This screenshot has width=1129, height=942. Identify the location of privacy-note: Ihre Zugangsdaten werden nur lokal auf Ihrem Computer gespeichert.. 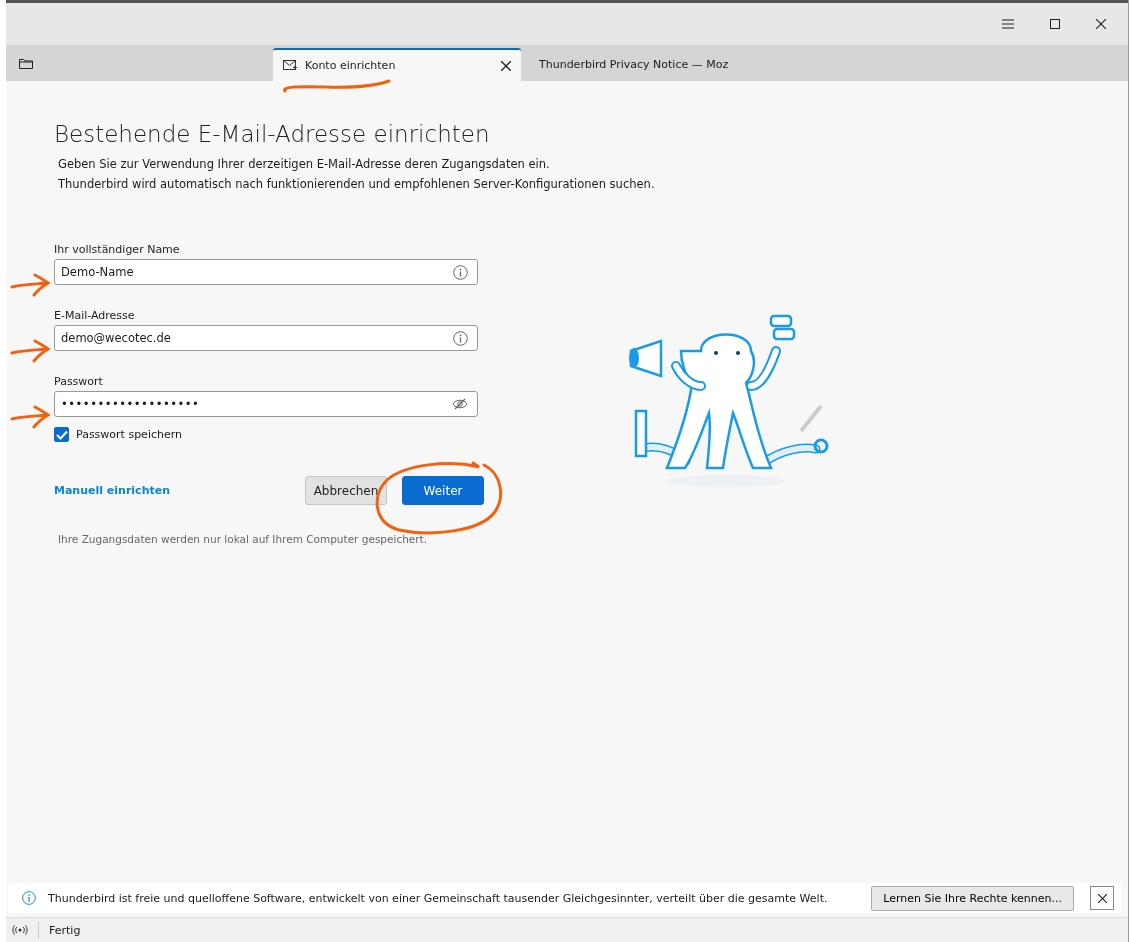
(243, 539).